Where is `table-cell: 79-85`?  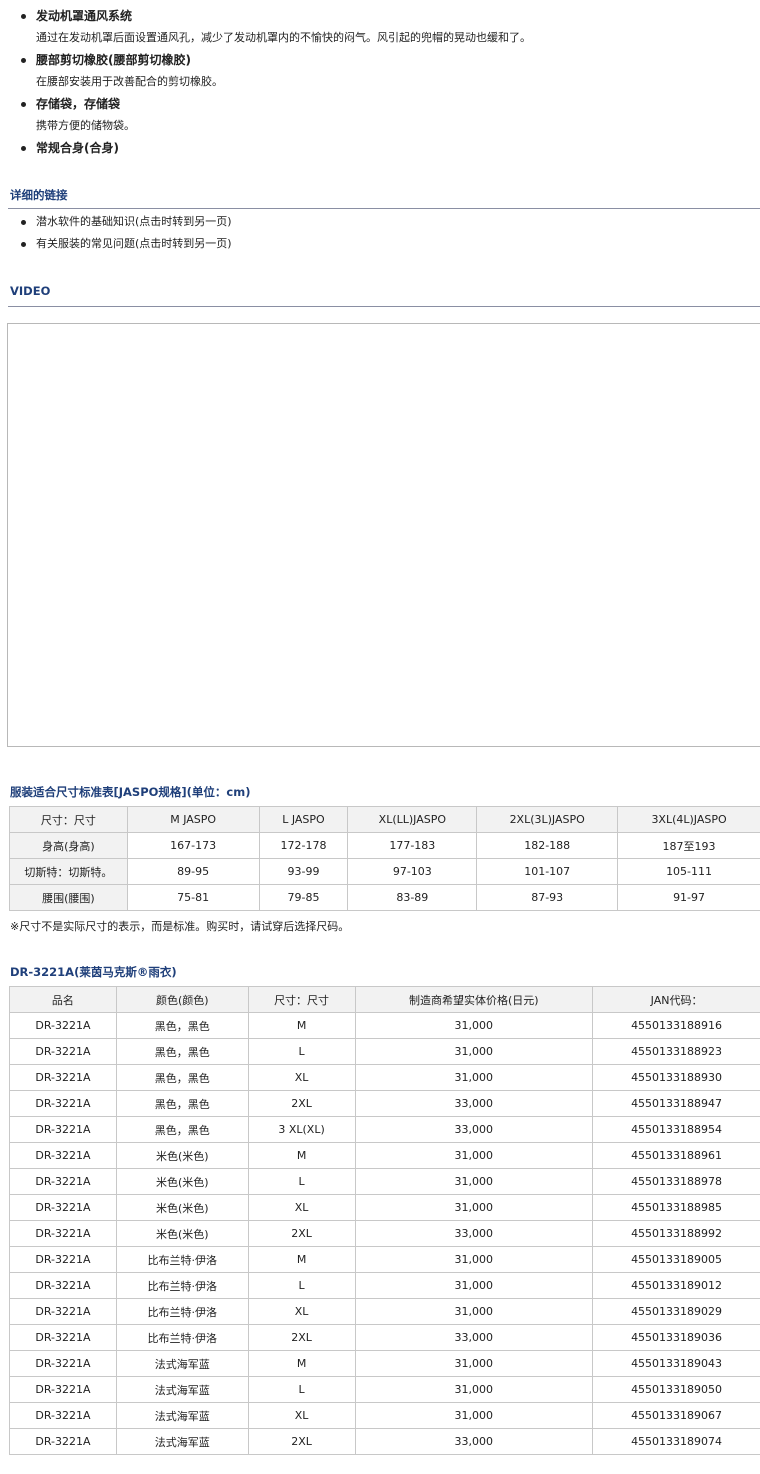
table-cell: 79-85 is located at coordinates (303, 897).